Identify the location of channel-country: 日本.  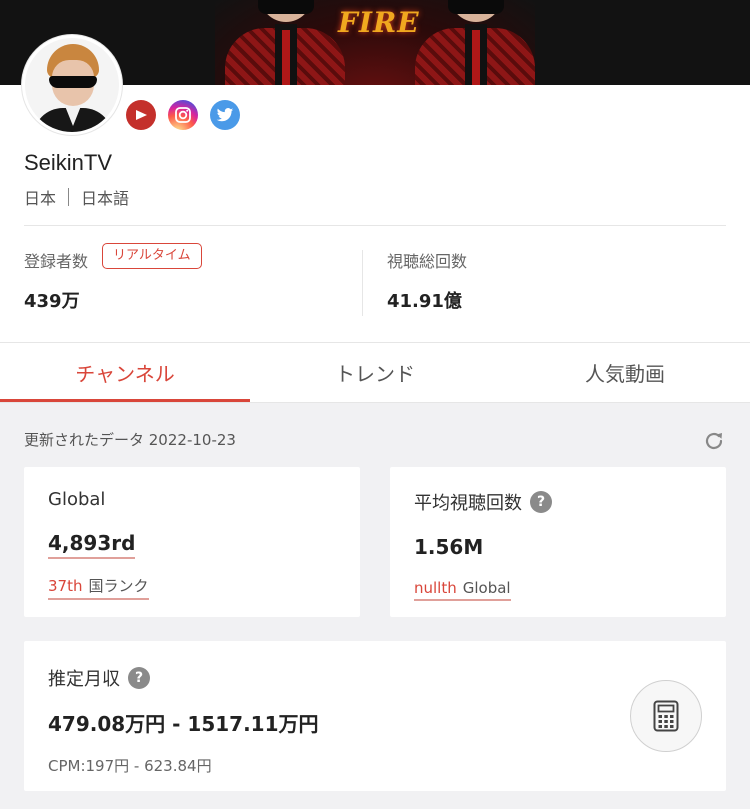
(40, 198).